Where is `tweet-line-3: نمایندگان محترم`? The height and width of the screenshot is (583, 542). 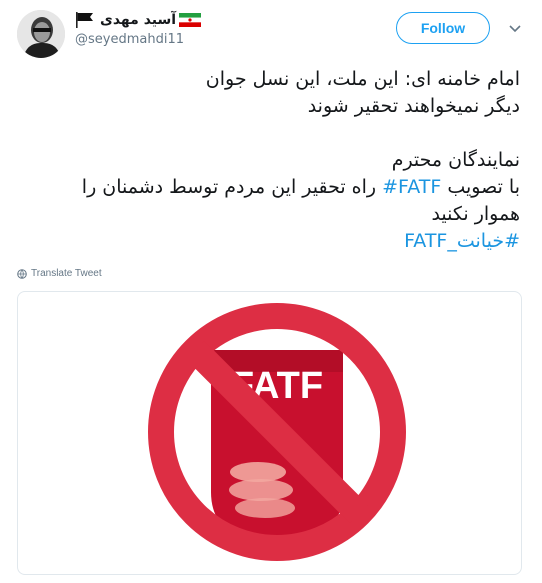 tweet-line-3: نمایندگان محترم is located at coordinates (455, 160).